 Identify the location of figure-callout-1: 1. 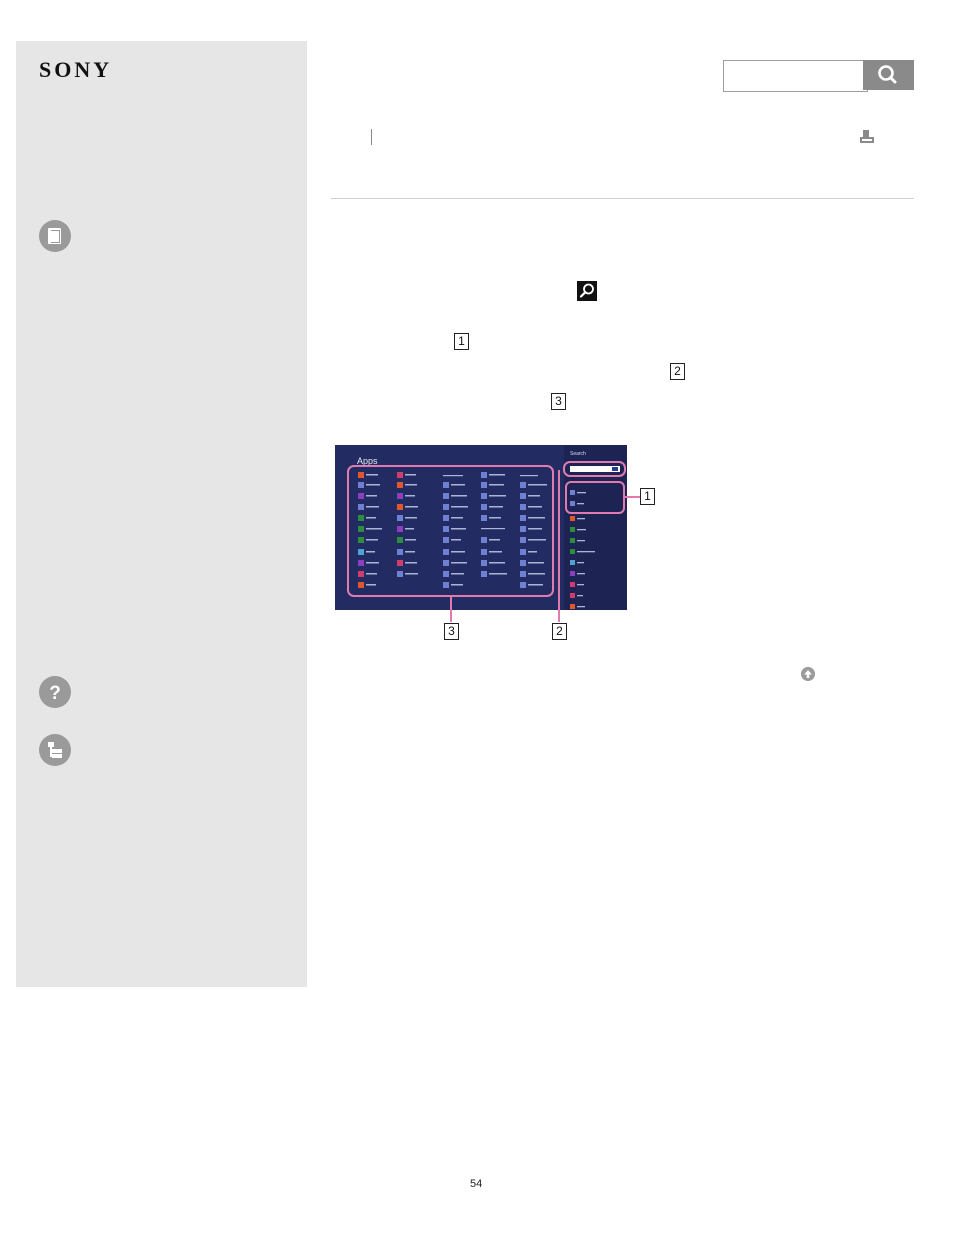
(647, 496).